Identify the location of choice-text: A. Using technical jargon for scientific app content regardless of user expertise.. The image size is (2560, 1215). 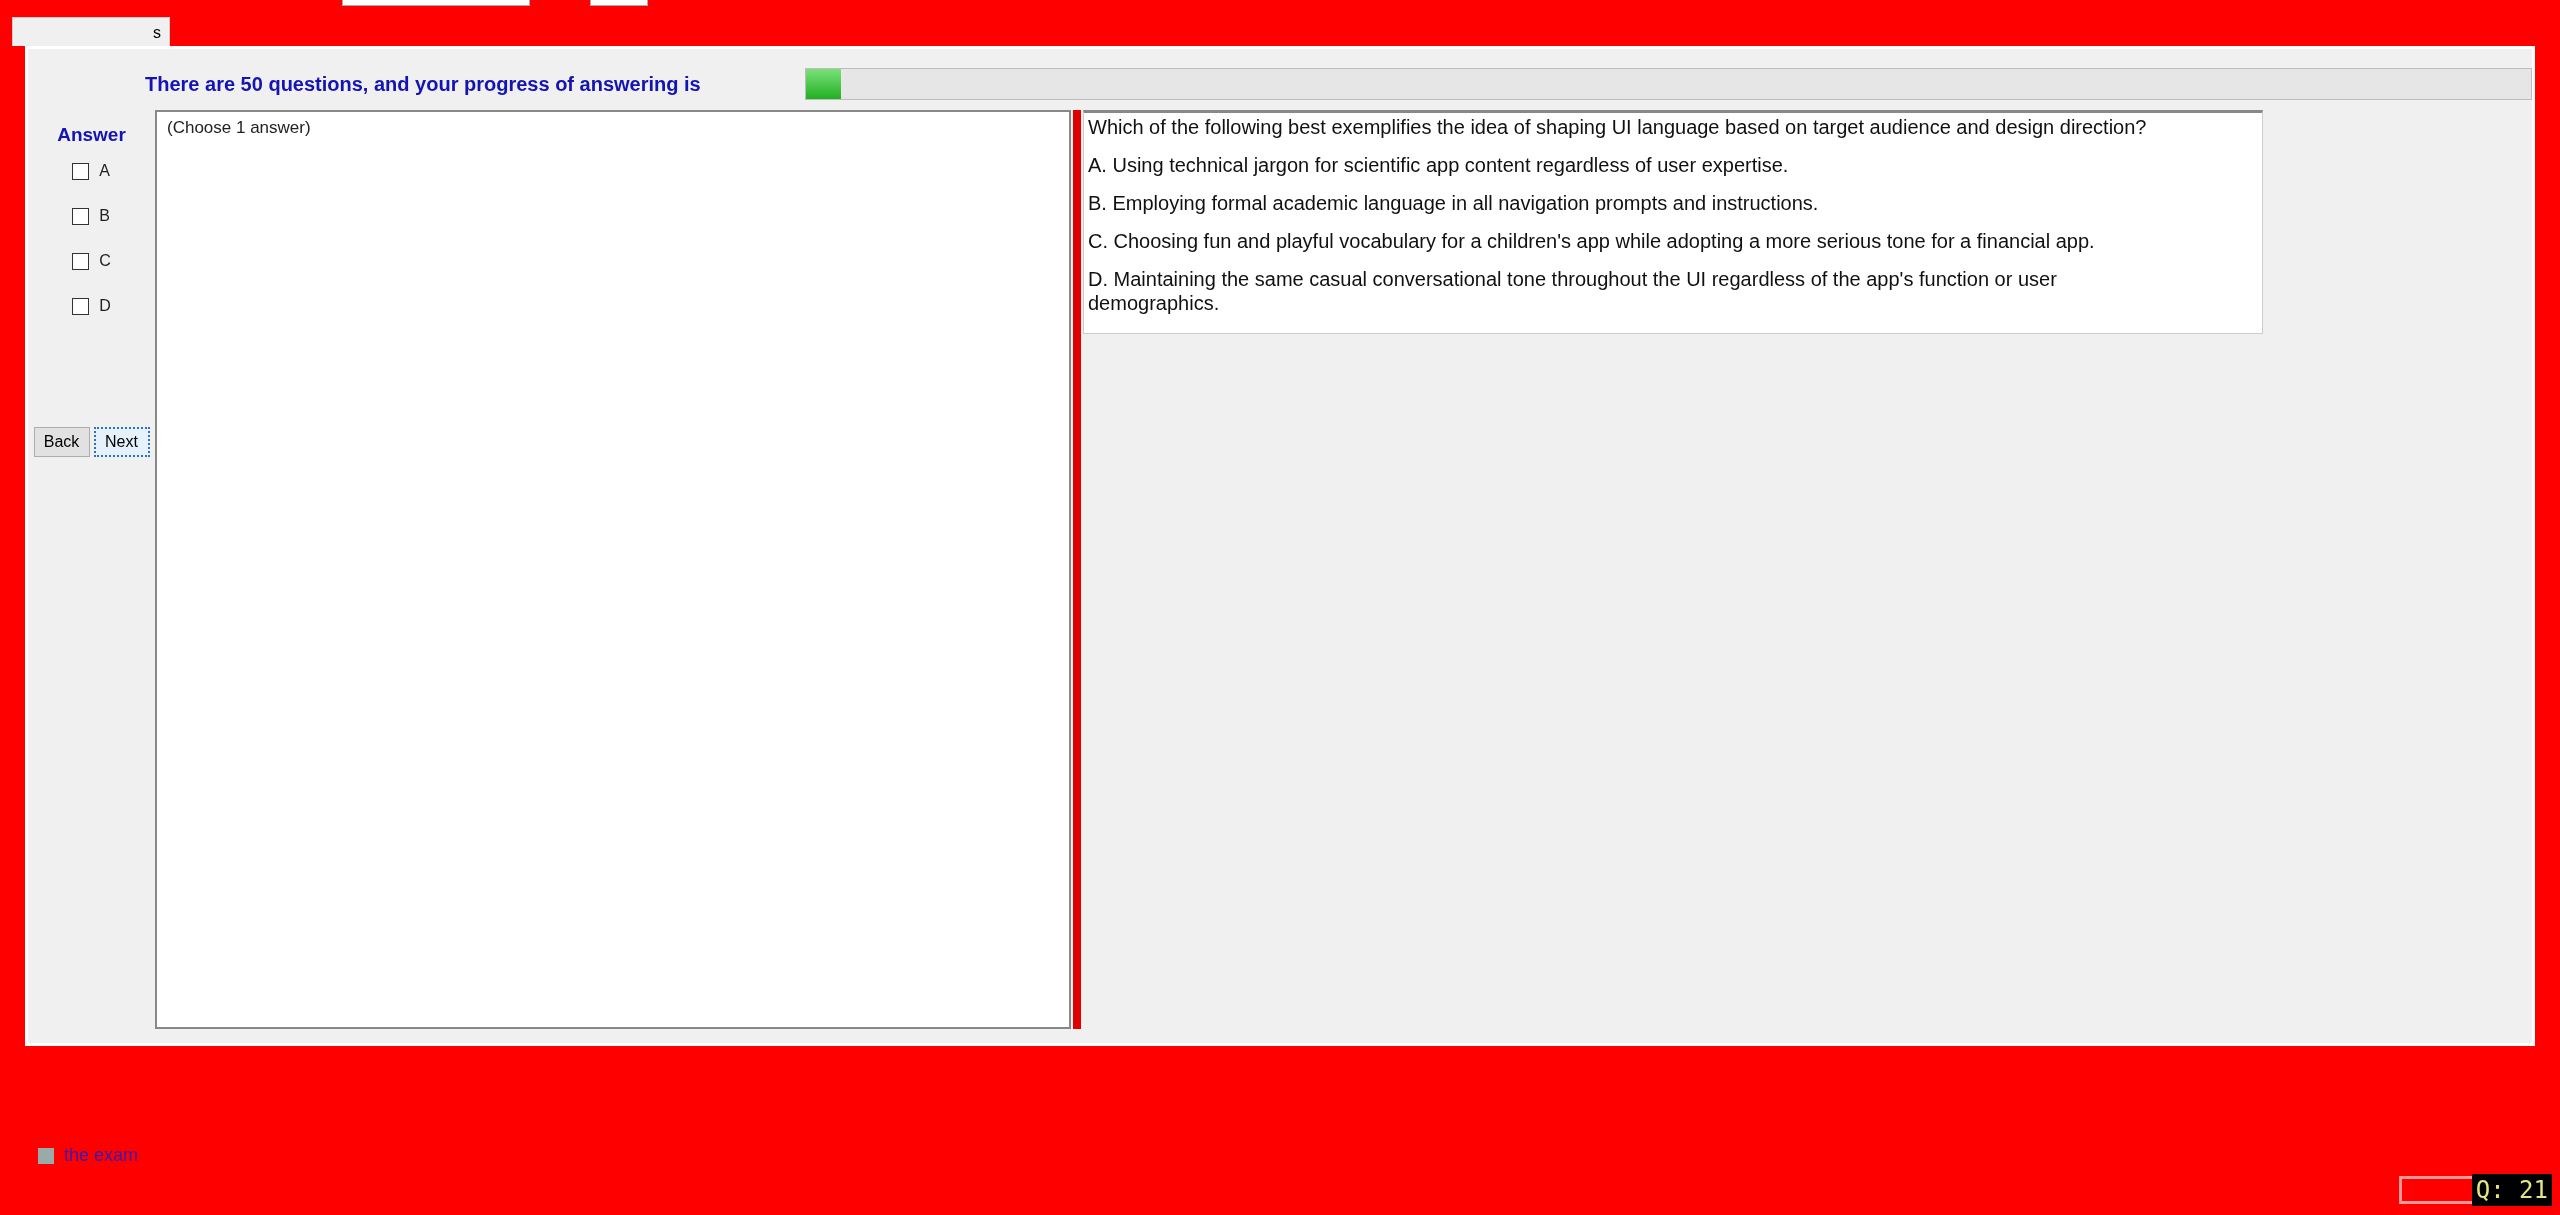
(1439, 165).